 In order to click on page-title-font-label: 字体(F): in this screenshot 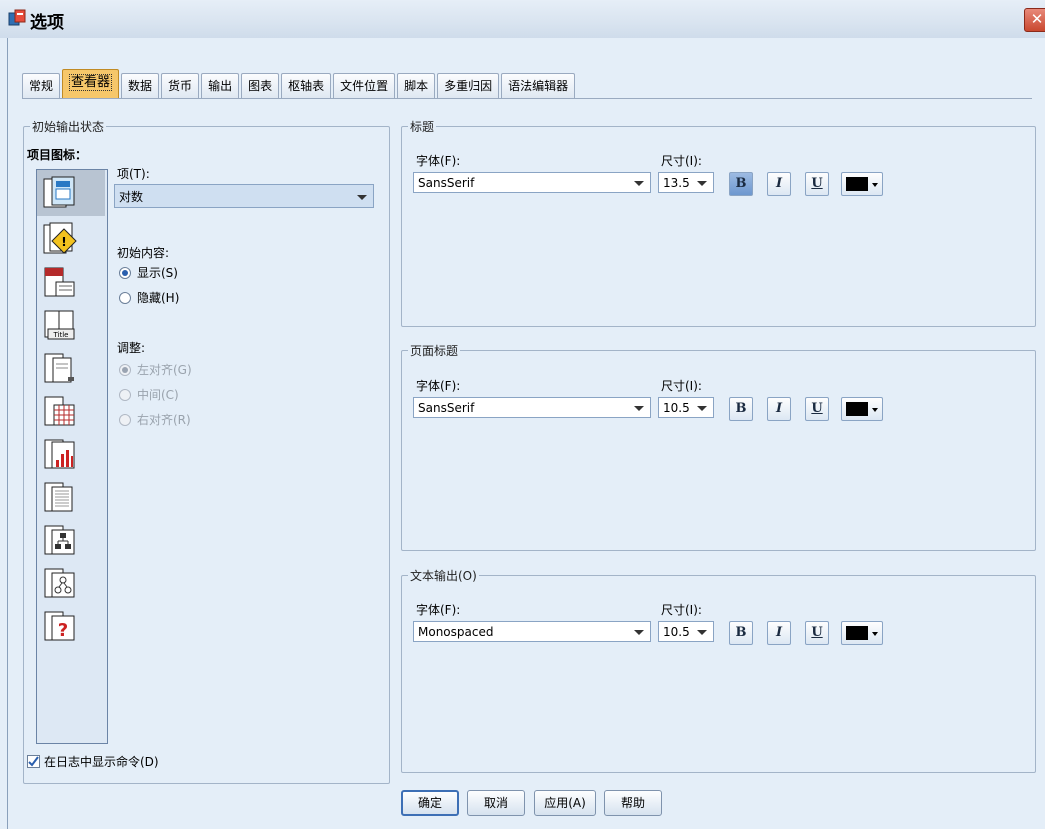, I will do `click(438, 386)`.